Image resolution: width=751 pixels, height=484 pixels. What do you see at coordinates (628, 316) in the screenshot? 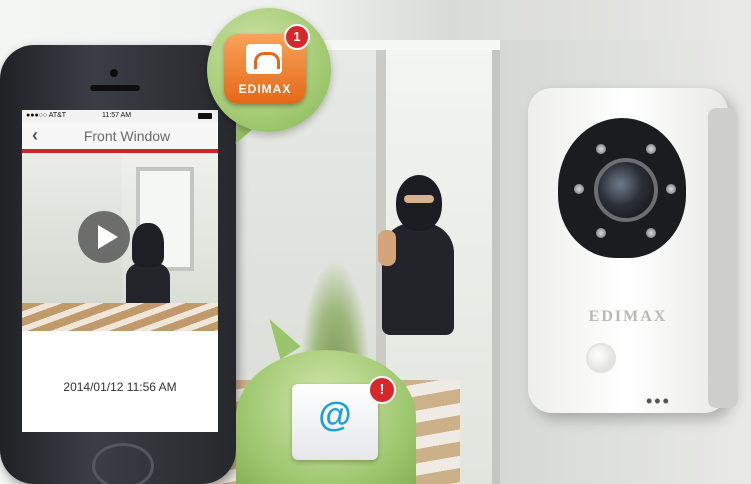
I see `camera-brand-logo: EDIMAX` at bounding box center [628, 316].